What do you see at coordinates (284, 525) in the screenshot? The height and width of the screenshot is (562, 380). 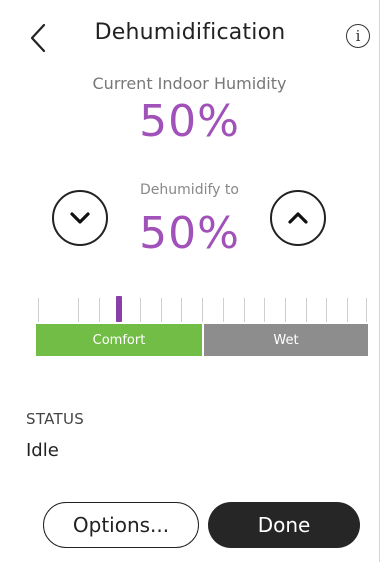 I see `done-button: Done` at bounding box center [284, 525].